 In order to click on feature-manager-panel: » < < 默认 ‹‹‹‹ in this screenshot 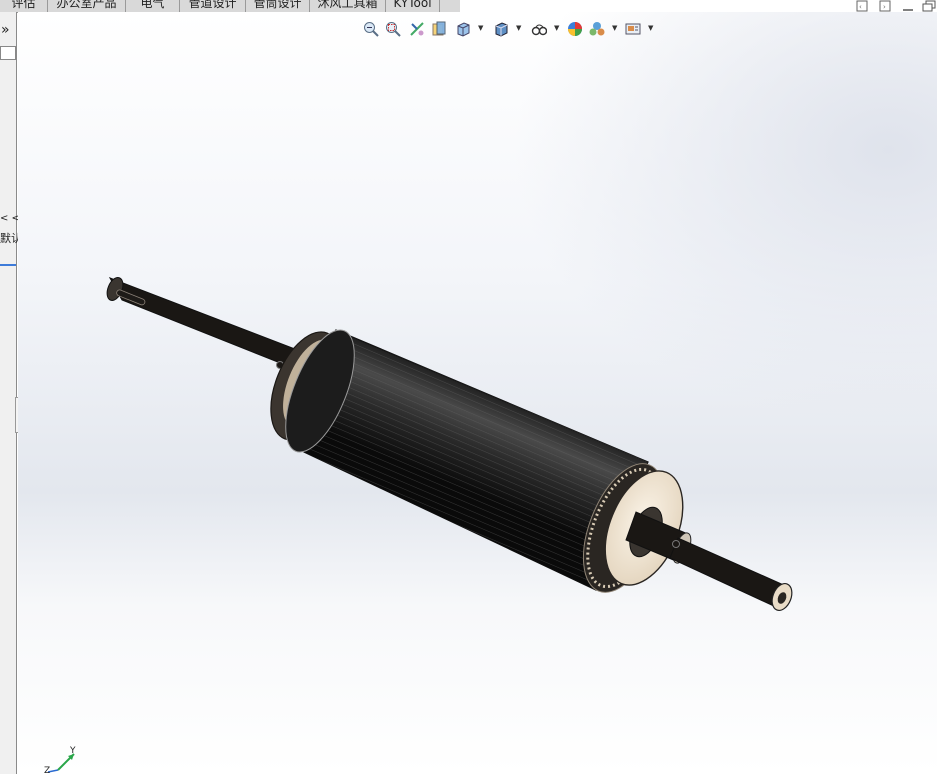, I will do `click(12, 393)`.